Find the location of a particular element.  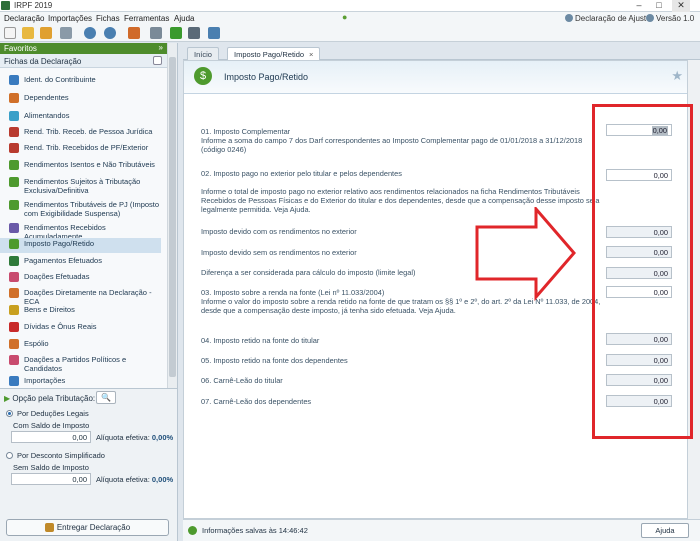

form-row-label: 06. Carnê-Leão do titular is located at coordinates (242, 380).